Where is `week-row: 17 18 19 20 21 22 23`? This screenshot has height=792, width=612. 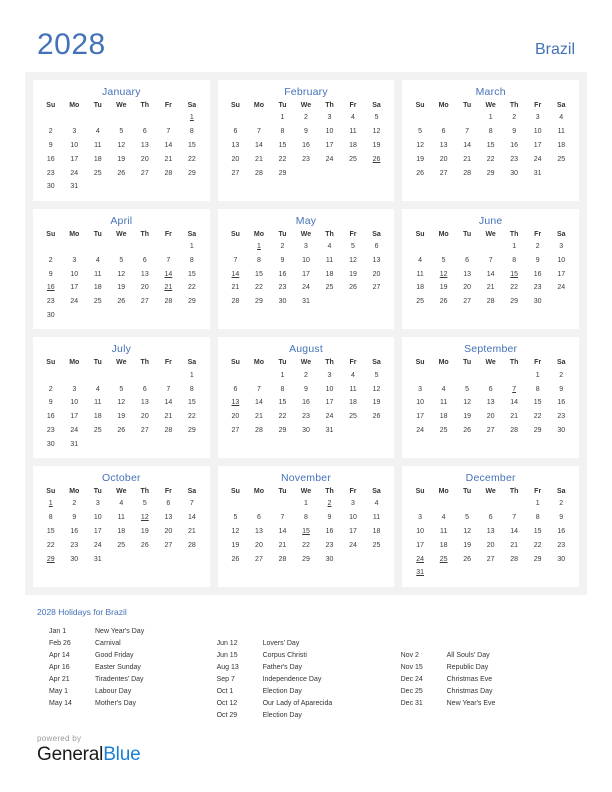
week-row: 17 18 19 20 21 22 23 is located at coordinates (490, 417).